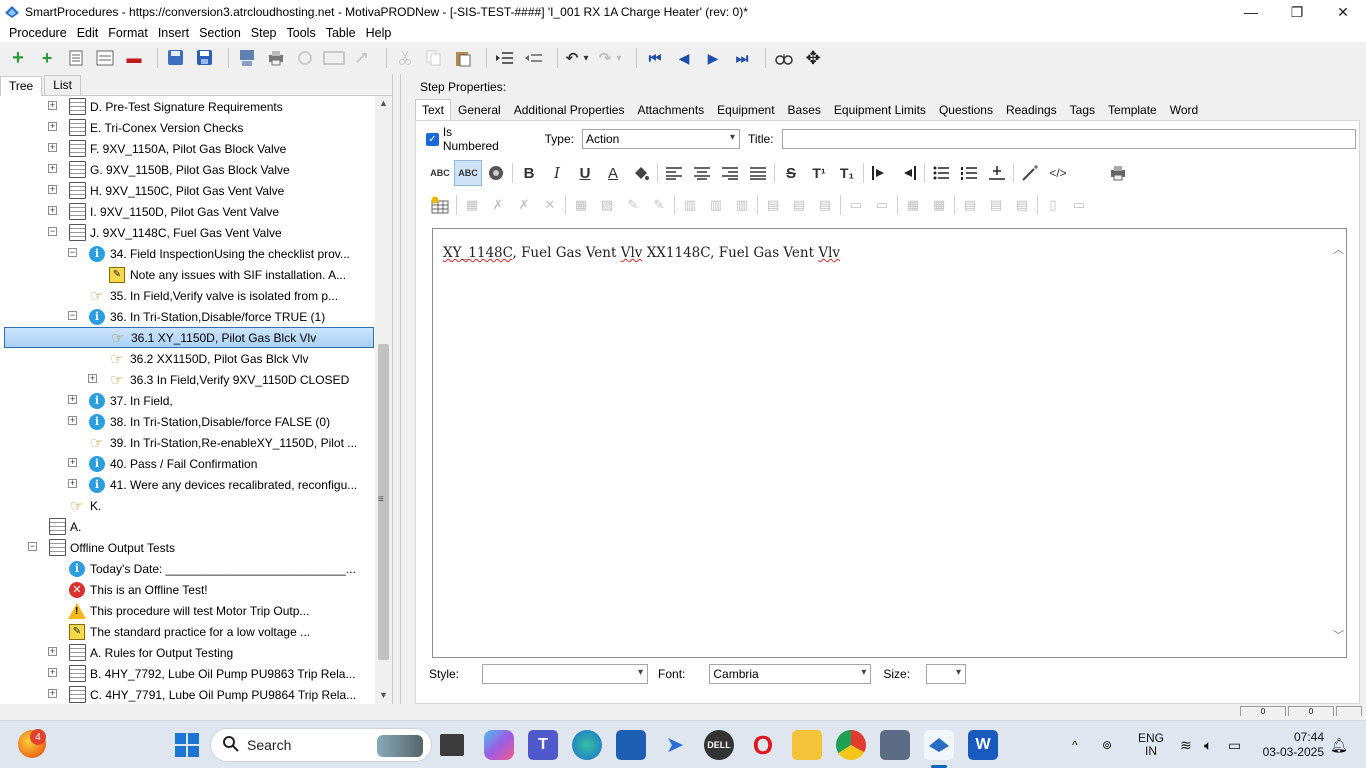 The image size is (1366, 768). I want to click on show-hidden-icons: ^, so click(1075, 744).